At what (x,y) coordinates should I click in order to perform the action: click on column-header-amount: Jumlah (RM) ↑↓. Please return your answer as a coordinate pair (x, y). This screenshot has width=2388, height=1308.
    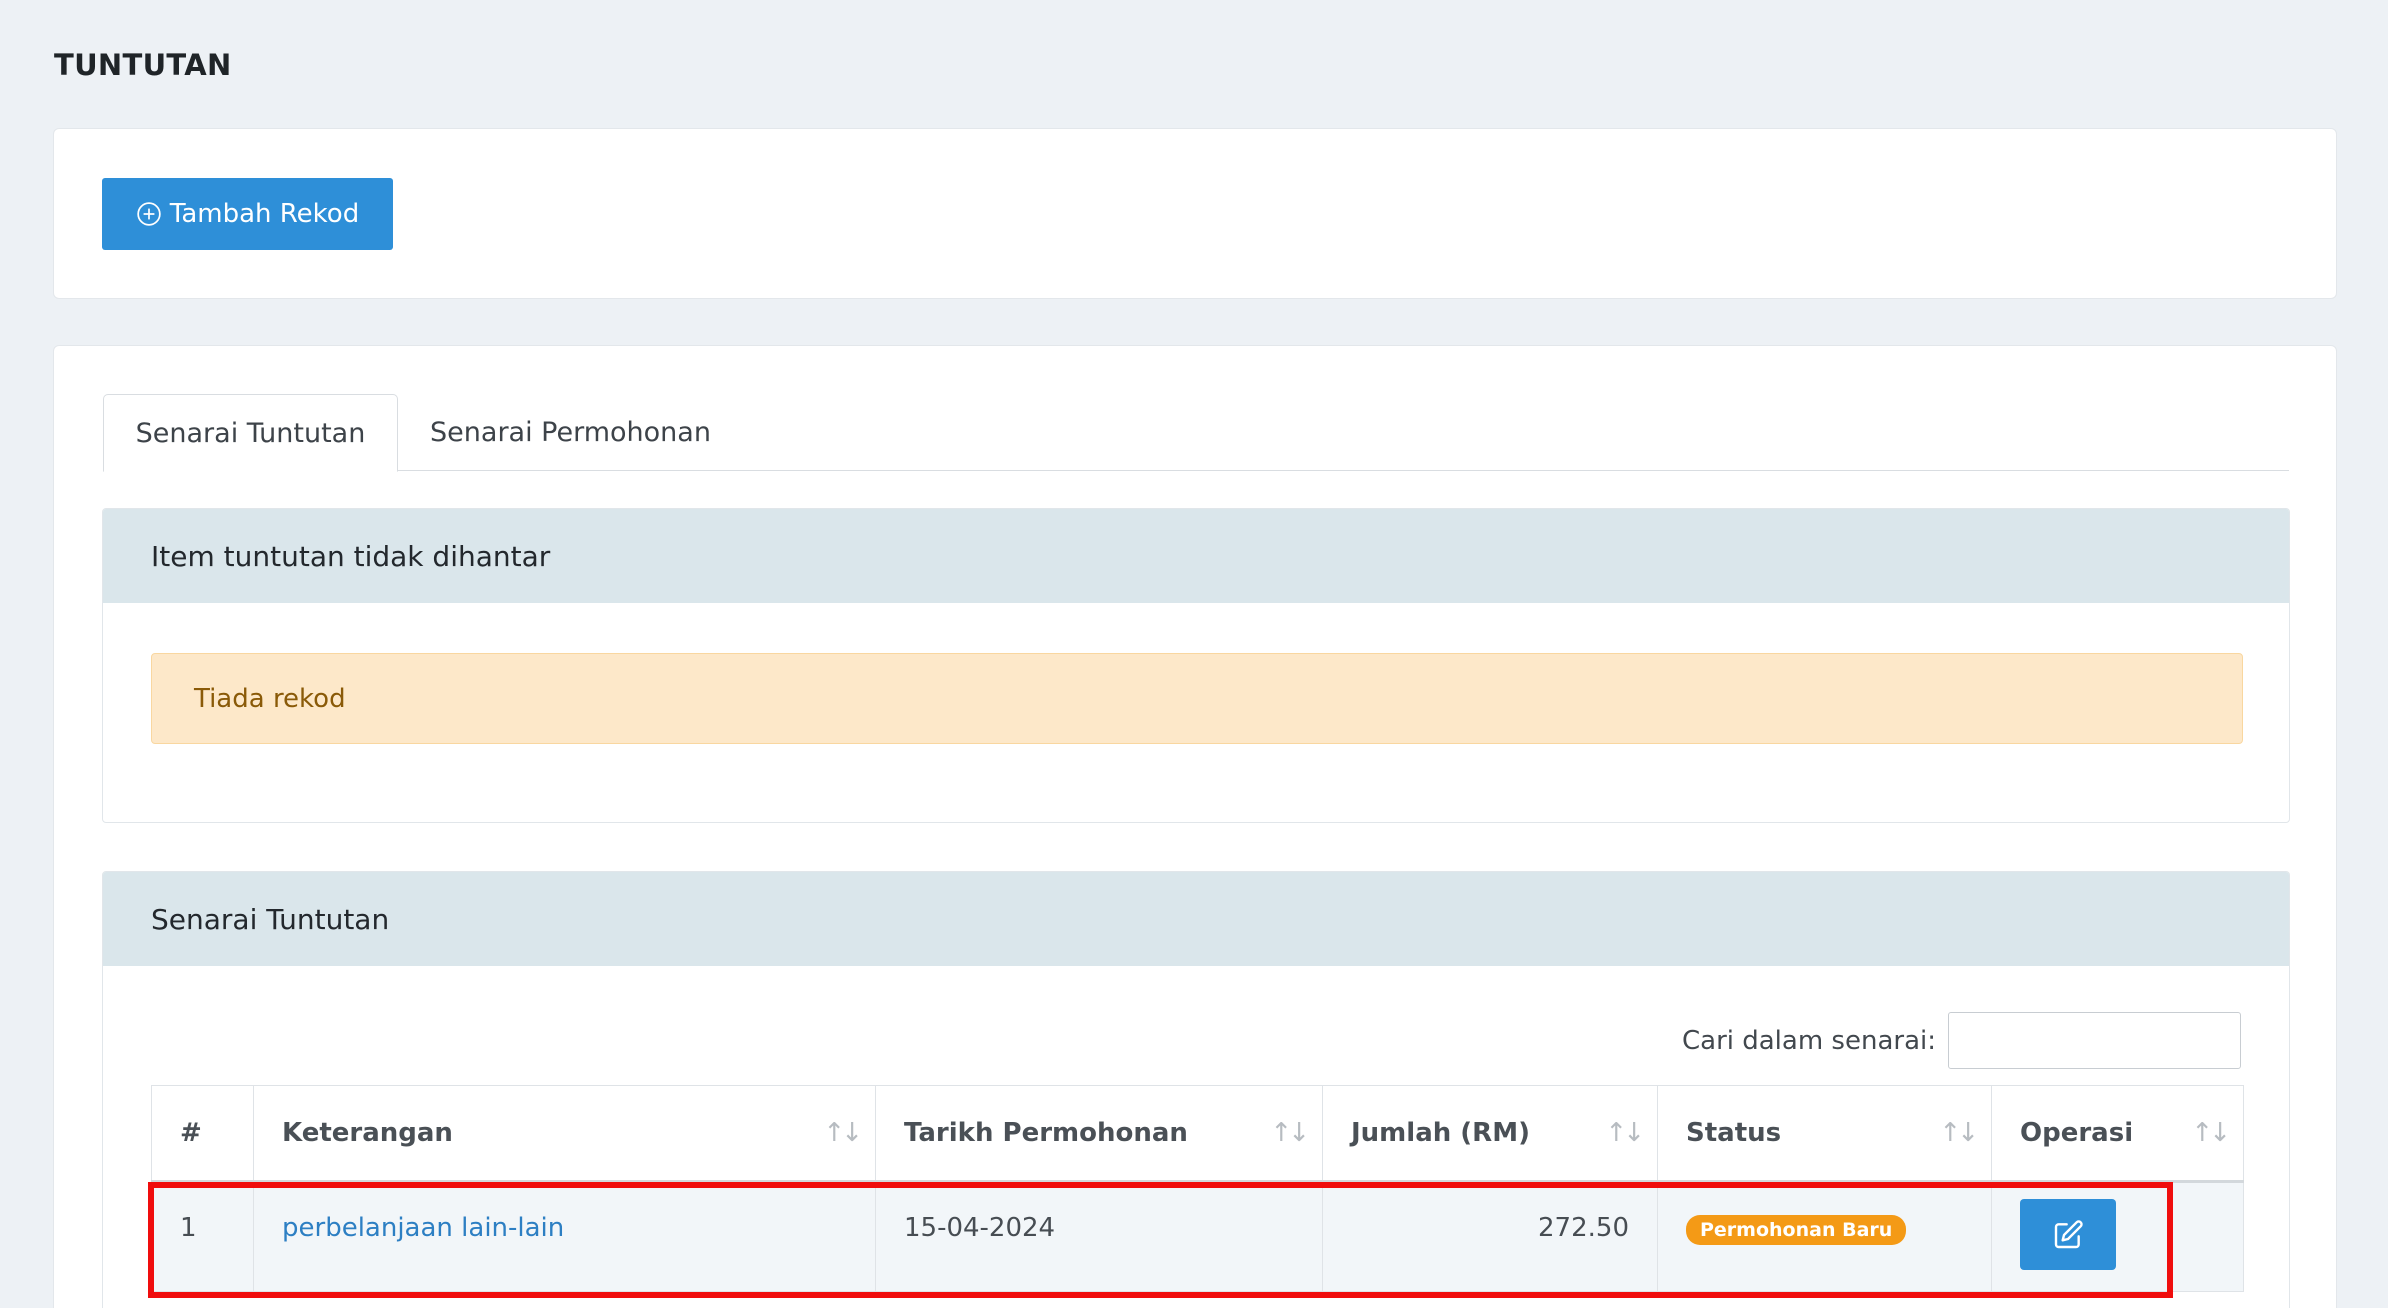
    Looking at the image, I should click on (1490, 1134).